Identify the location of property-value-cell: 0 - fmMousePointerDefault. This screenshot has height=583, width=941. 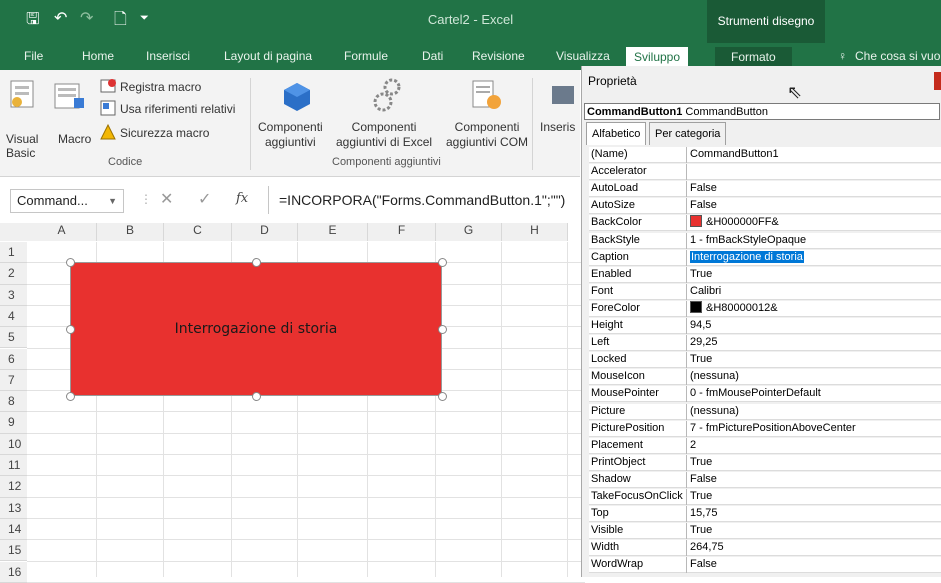
(755, 393).